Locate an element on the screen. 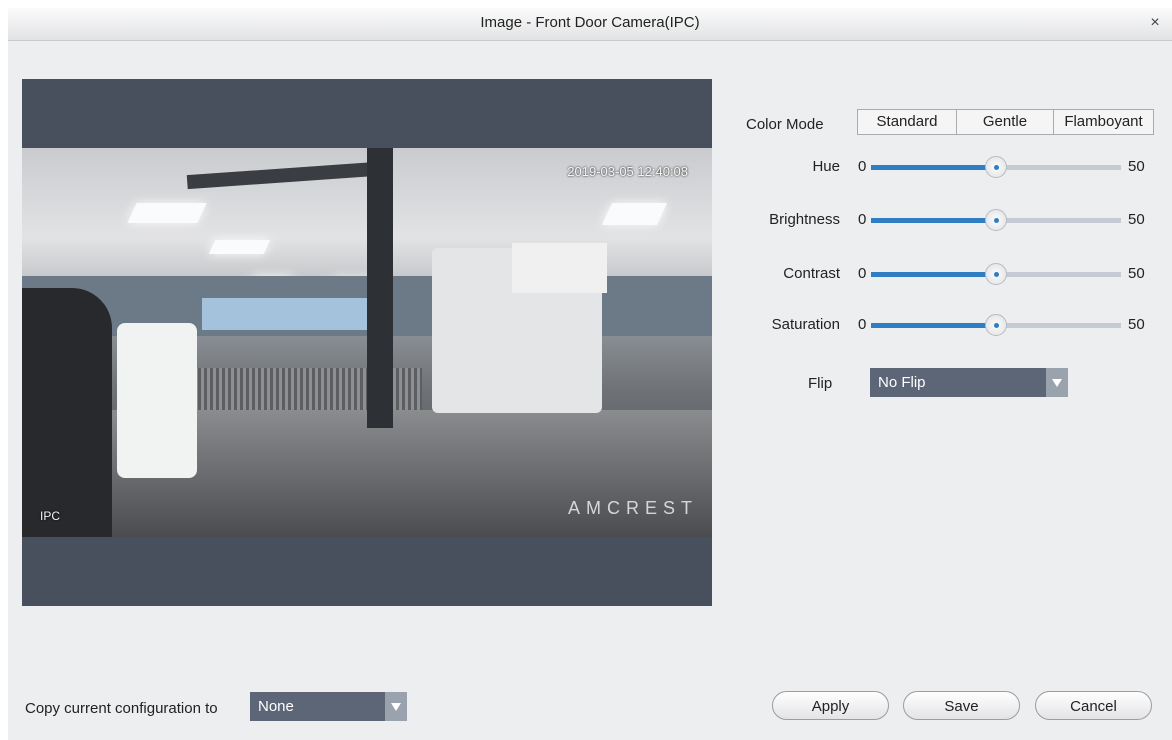  color-mode-flamboyant-button: Flamboyant is located at coordinates (1103, 122).